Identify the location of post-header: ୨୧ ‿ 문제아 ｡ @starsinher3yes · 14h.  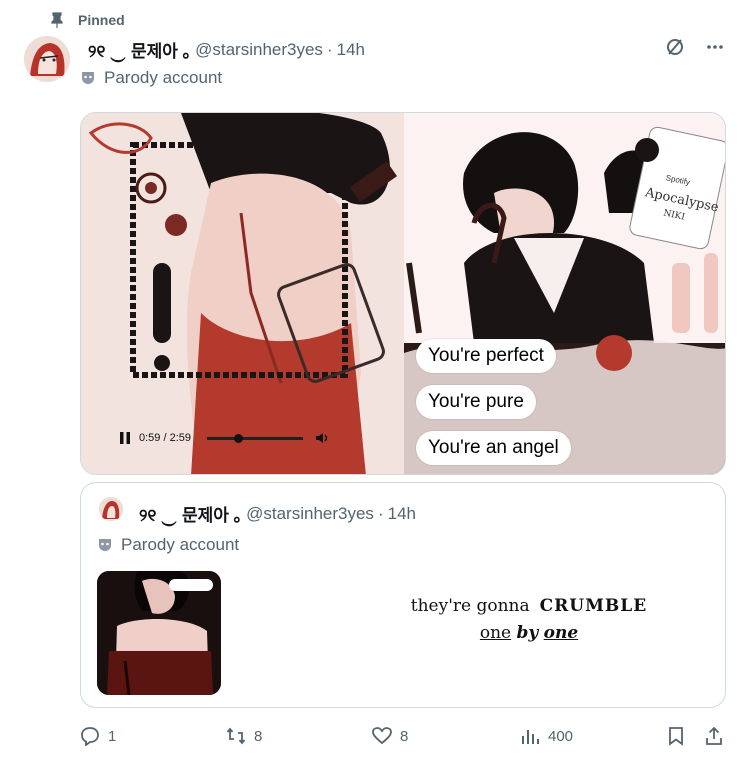
(226, 49).